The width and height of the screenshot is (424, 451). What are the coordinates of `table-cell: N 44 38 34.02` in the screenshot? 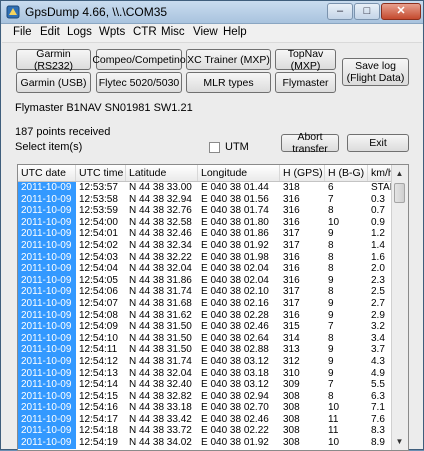 It's located at (160, 443).